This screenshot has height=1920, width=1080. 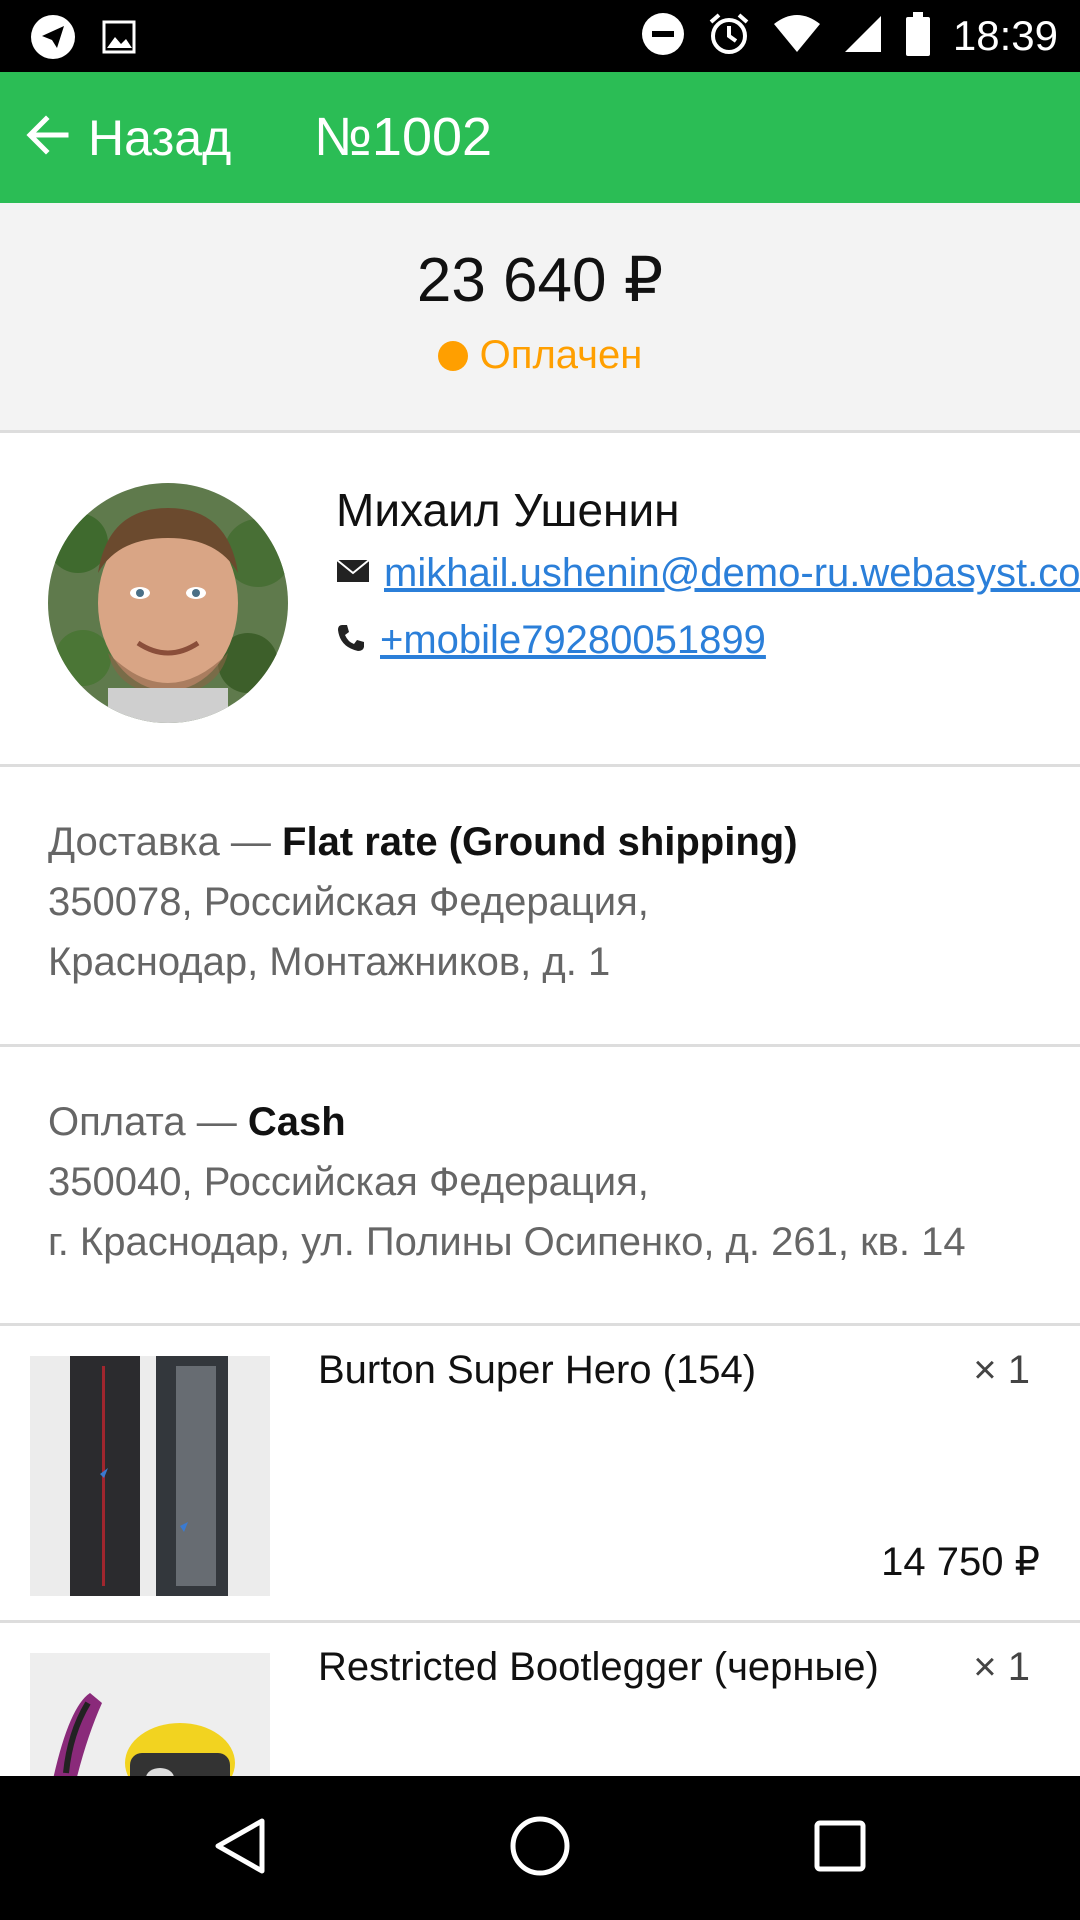 I want to click on status-label: Оплачен, so click(x=561, y=355).